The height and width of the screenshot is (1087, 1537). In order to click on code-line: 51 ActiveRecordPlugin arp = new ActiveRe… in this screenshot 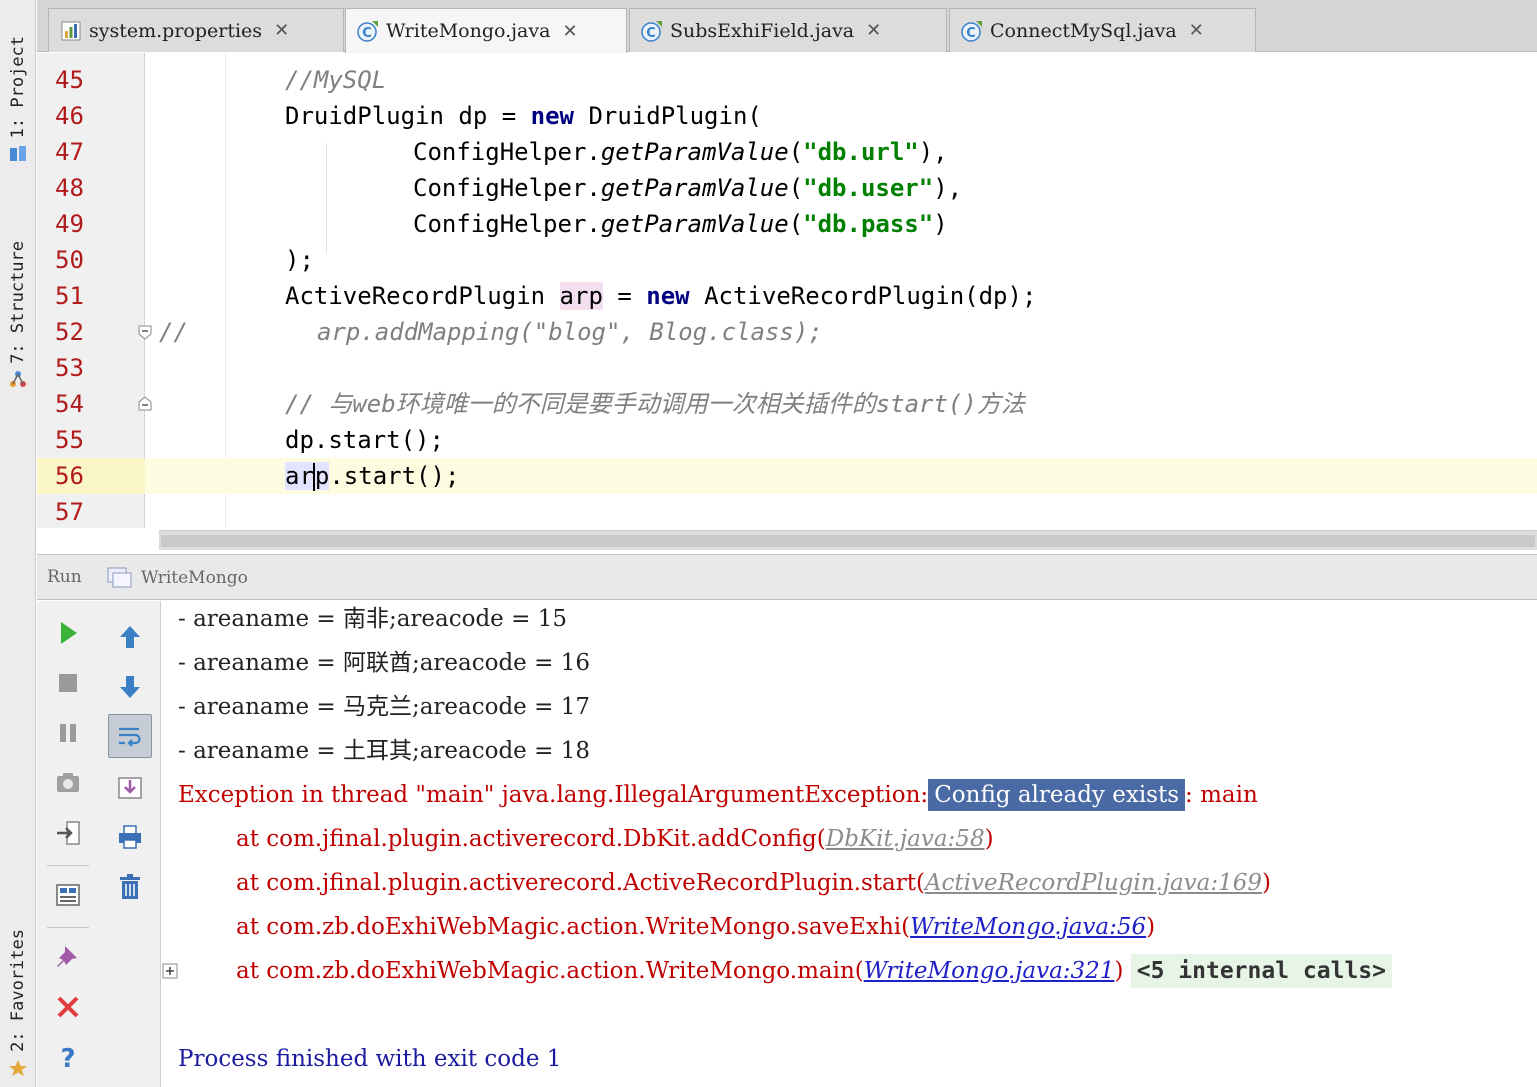, I will do `click(787, 296)`.